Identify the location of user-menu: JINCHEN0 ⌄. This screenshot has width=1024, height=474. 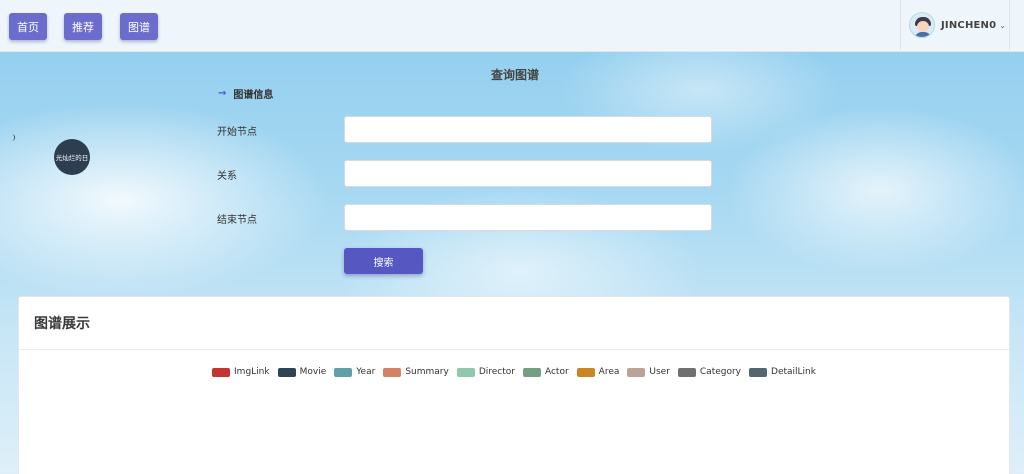
(955, 25).